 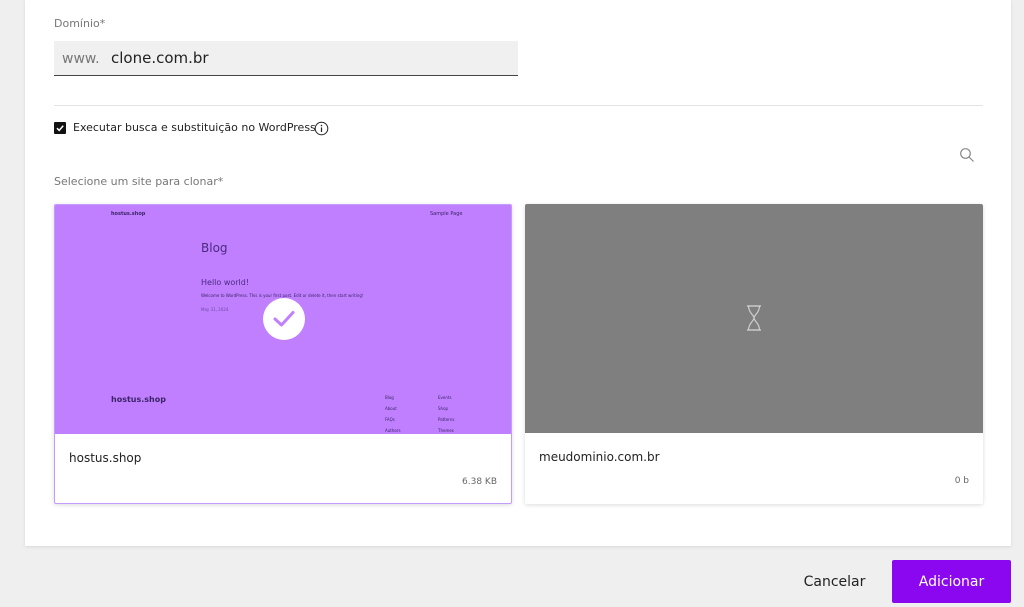 I want to click on preview-footer-link: Shop, so click(x=443, y=408).